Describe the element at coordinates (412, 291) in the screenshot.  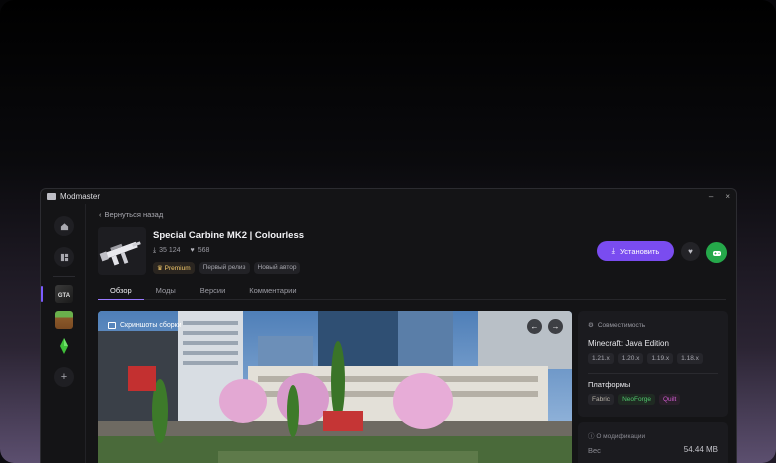
I see `tab-bar: Обзор Моды Версии Комментарии` at that location.